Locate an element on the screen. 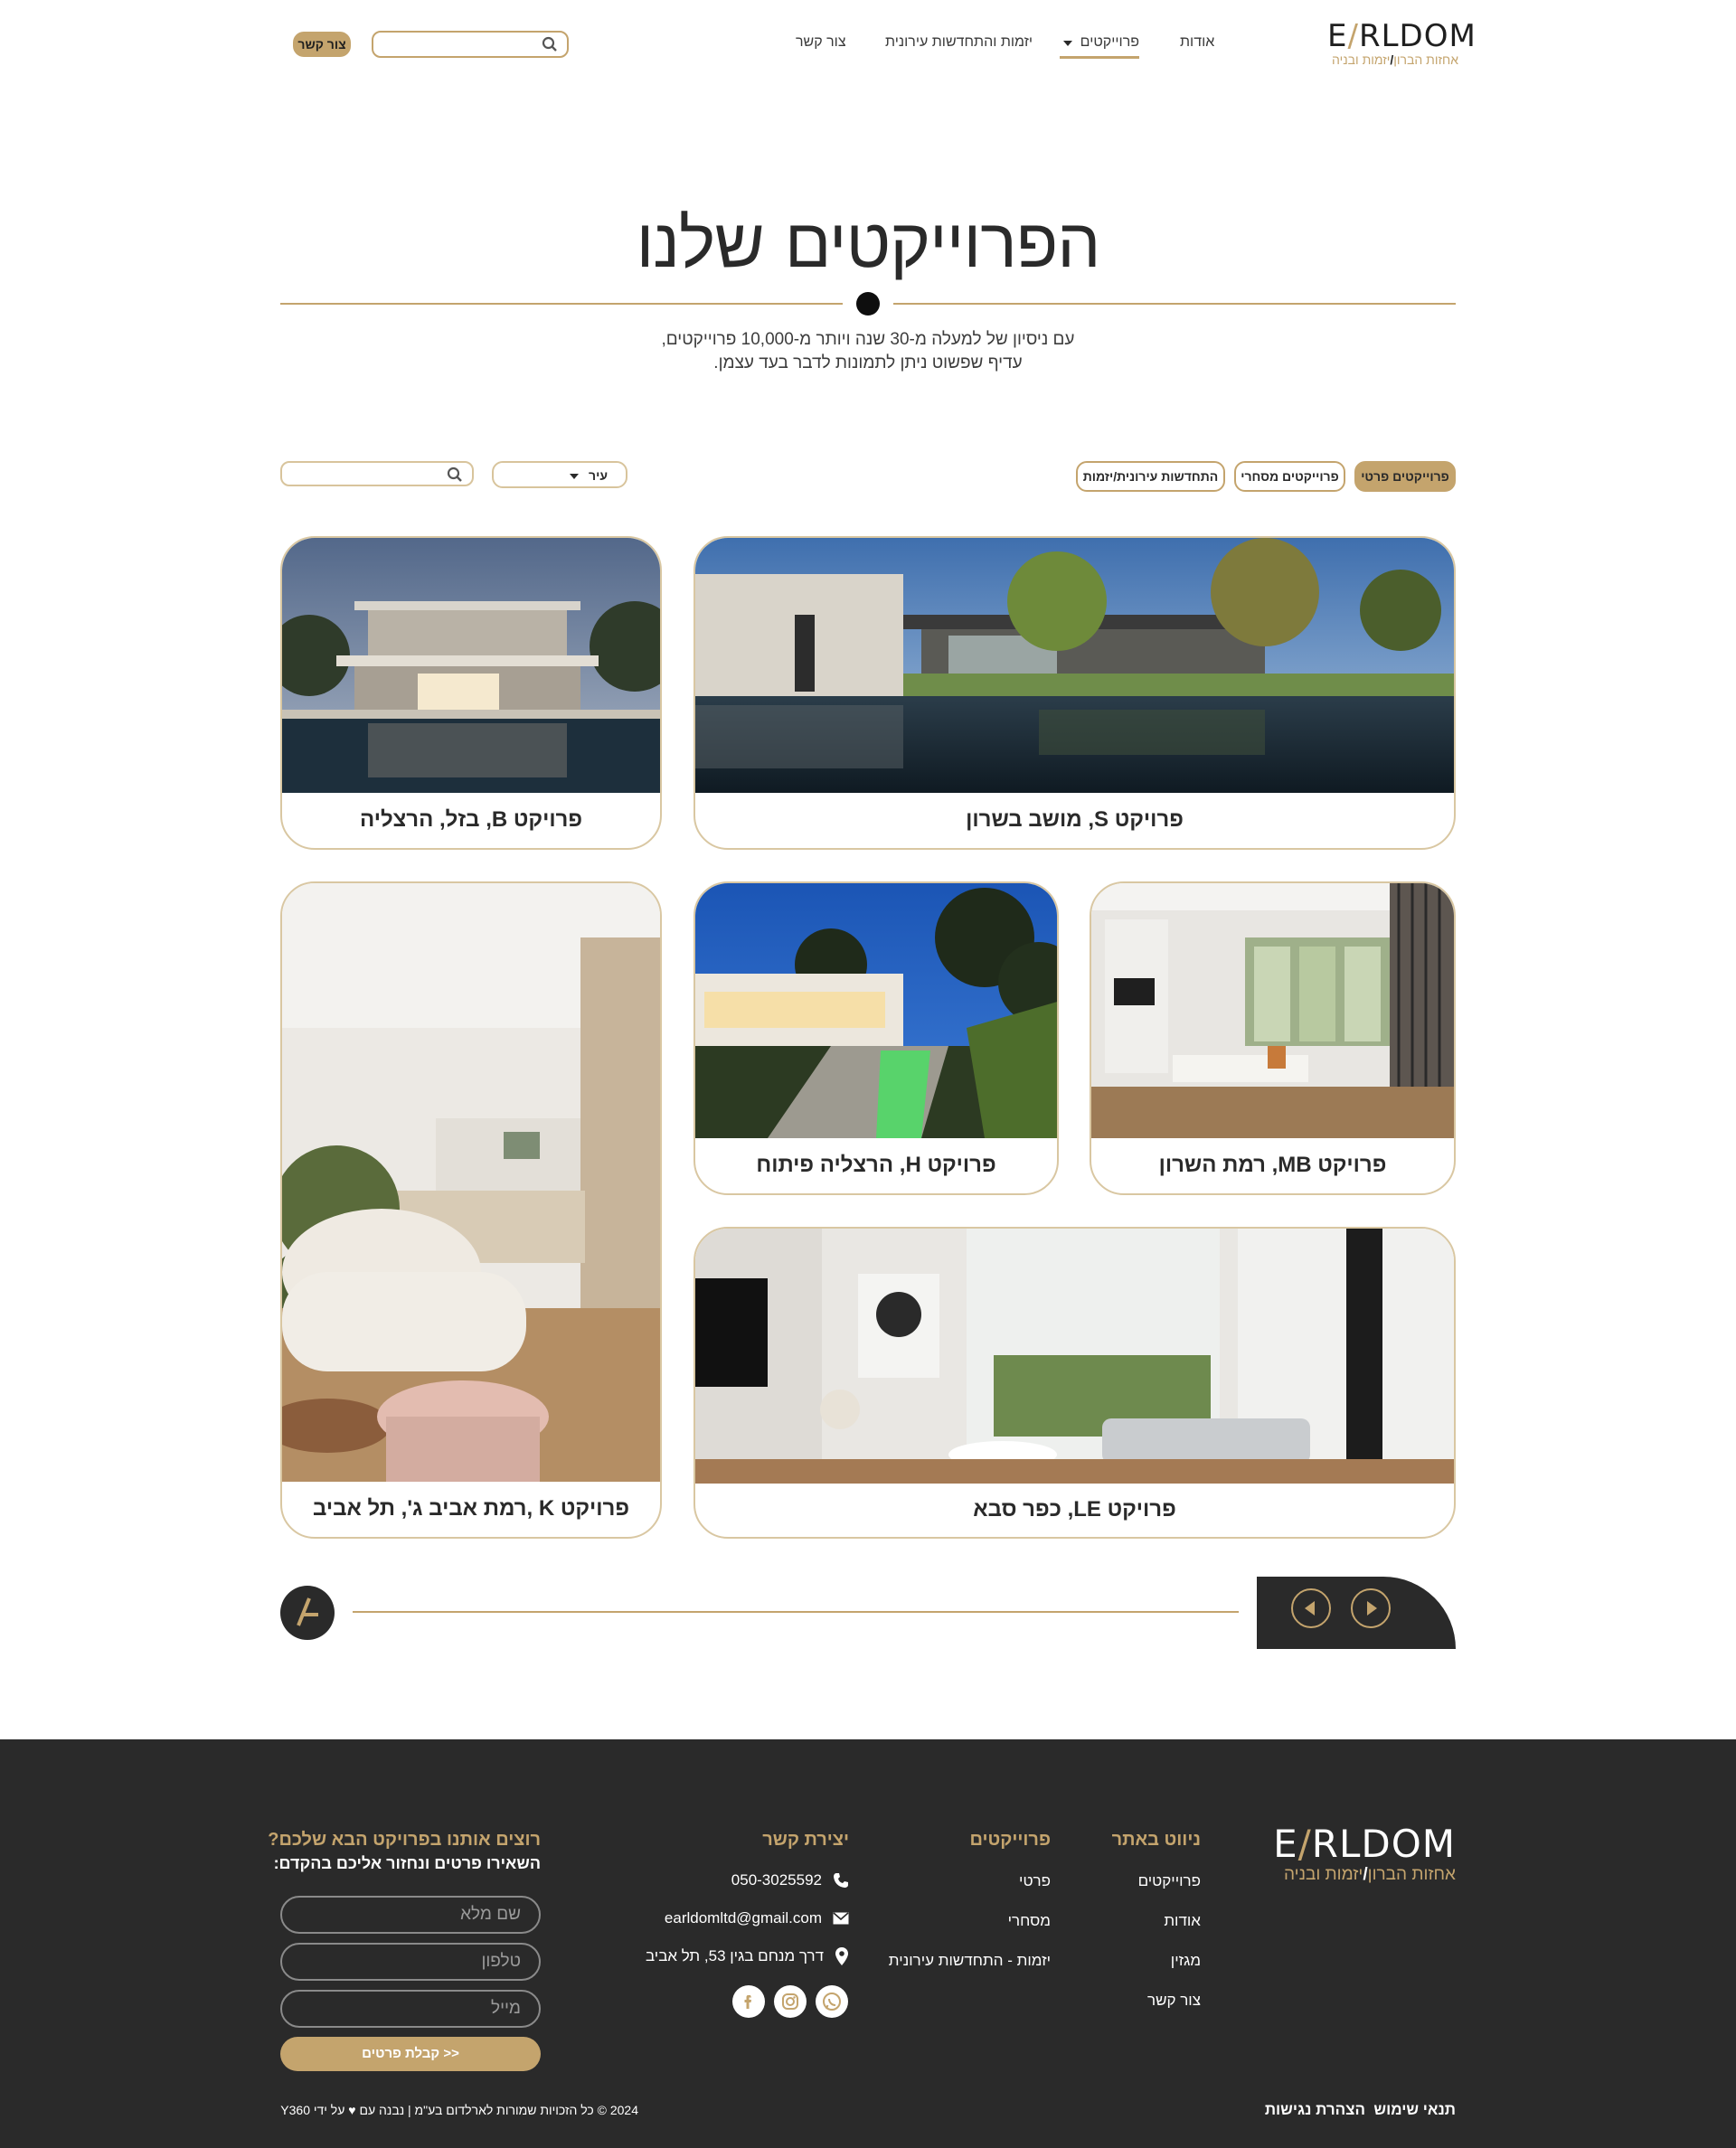 This screenshot has height=2148, width=1736. project-caption-le: פרויקט LE, כפר סבא is located at coordinates (1074, 1510).